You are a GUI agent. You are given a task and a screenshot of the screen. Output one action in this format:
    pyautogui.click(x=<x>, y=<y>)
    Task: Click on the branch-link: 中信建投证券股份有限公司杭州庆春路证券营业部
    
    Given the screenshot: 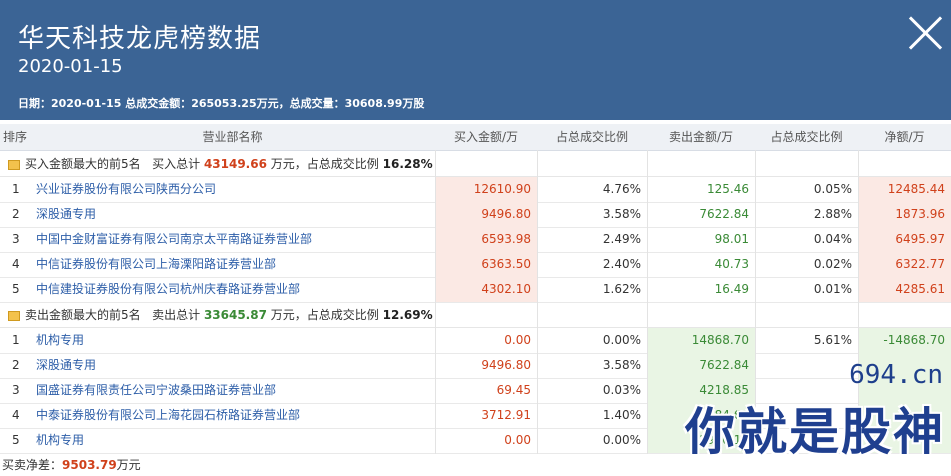 What is the action you would take?
    pyautogui.click(x=232, y=289)
    